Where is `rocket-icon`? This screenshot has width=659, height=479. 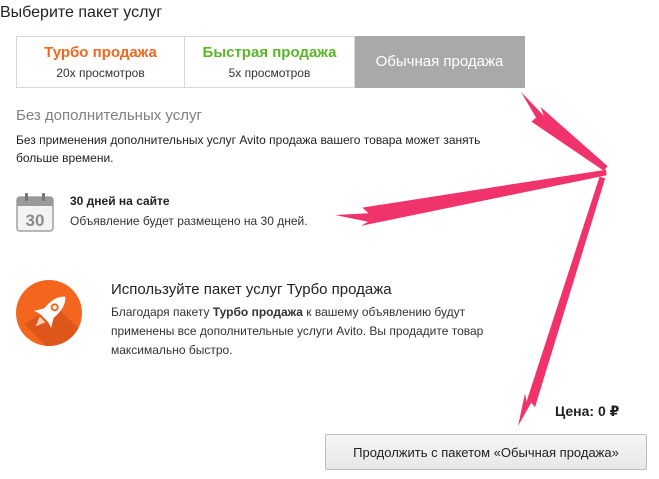 rocket-icon is located at coordinates (49, 313).